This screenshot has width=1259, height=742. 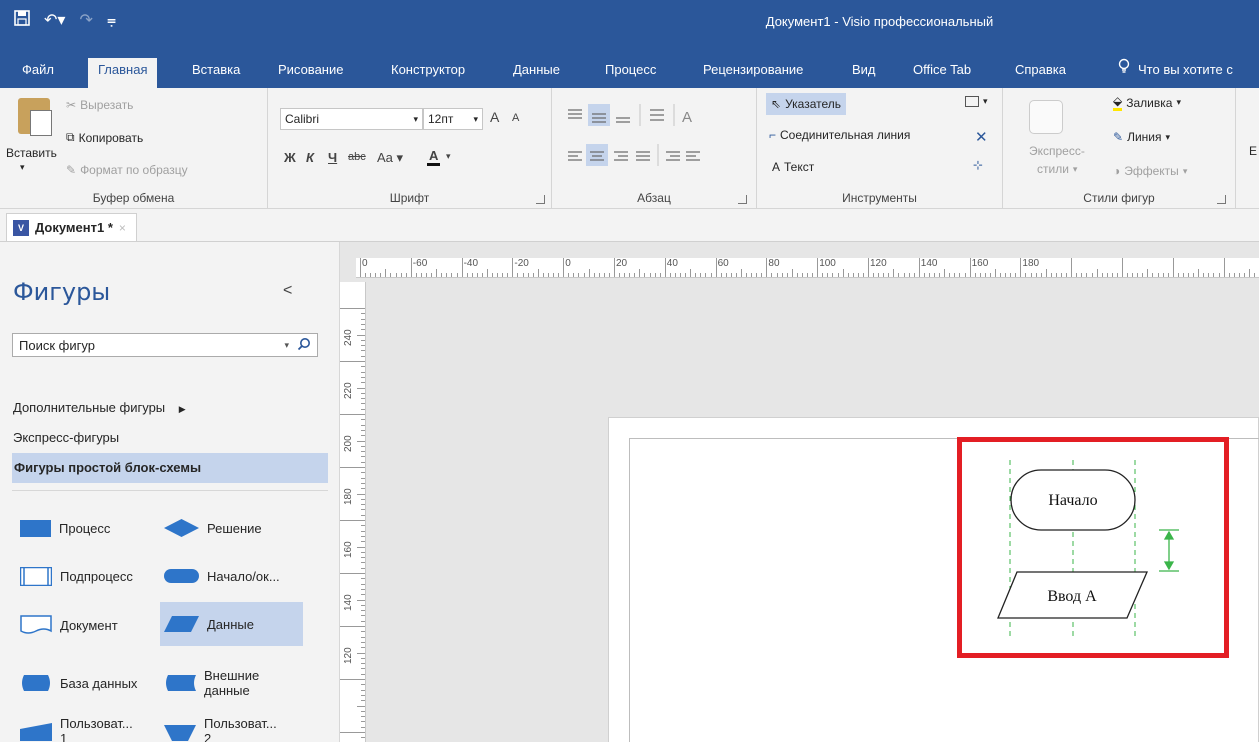 I want to click on tell-me-box: Что вы хотите с, so click(x=1175, y=73).